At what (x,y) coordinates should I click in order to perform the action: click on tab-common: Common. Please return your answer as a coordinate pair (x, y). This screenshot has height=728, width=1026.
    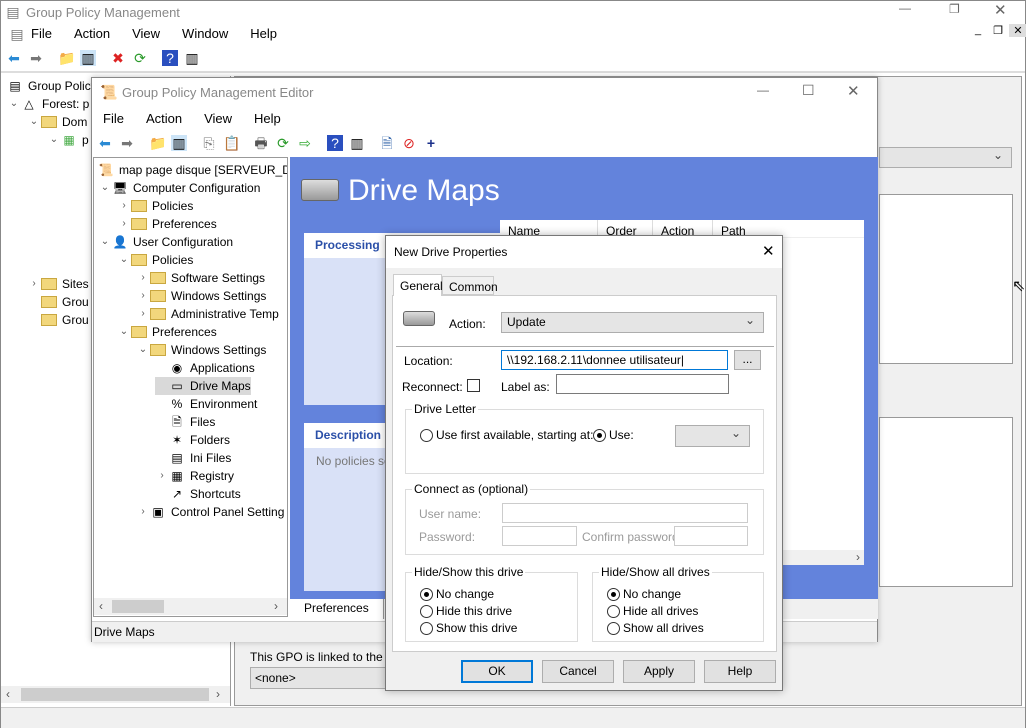
    Looking at the image, I should click on (470, 285).